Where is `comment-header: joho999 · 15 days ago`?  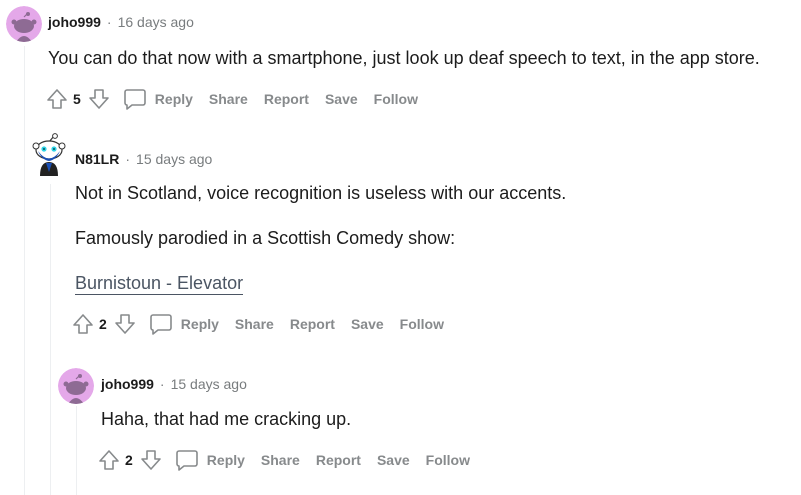
comment-header: joho999 · 15 days ago is located at coordinates (174, 384).